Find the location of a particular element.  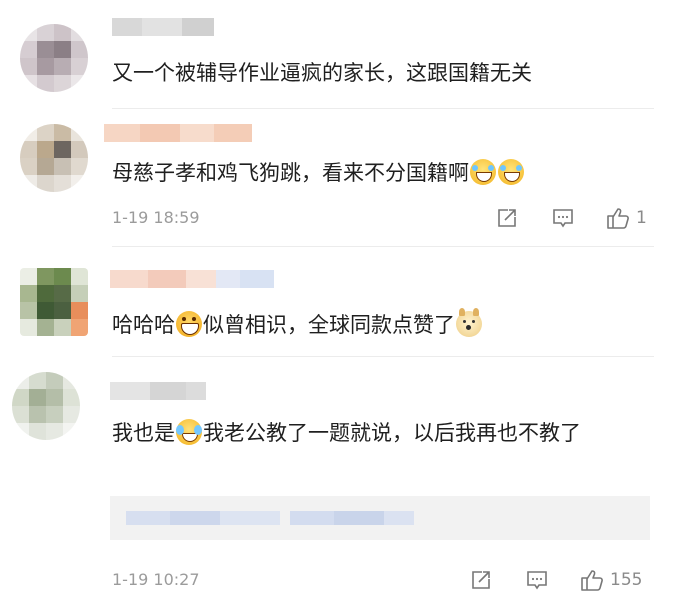

timestamp: 1-19 10:27 is located at coordinates (156, 579).